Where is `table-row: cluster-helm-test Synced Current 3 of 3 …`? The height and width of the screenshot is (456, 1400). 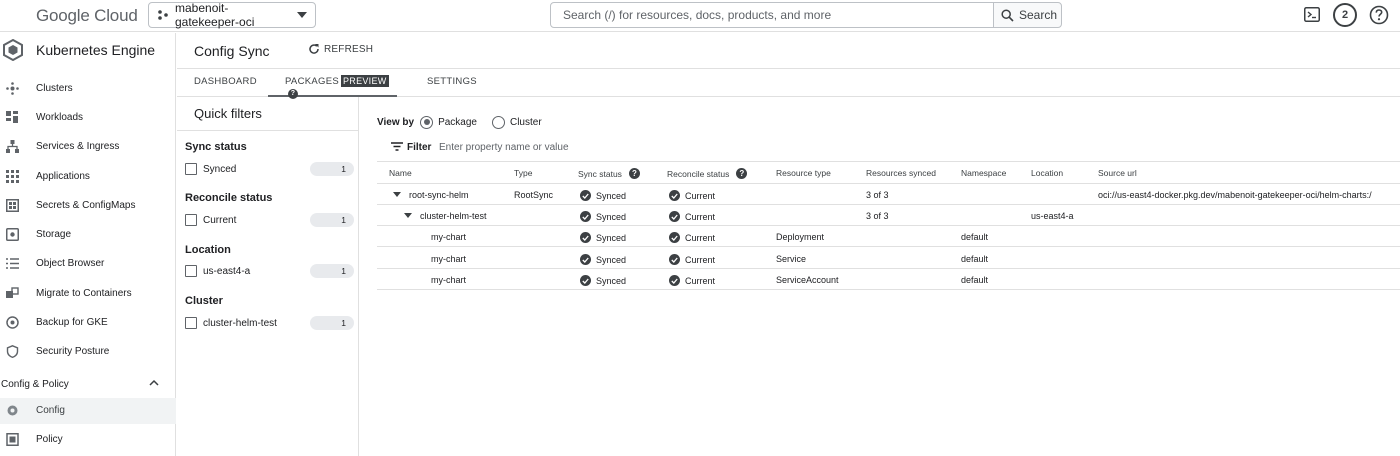
table-row: cluster-helm-test Synced Current 3 of 3 … is located at coordinates (888, 215).